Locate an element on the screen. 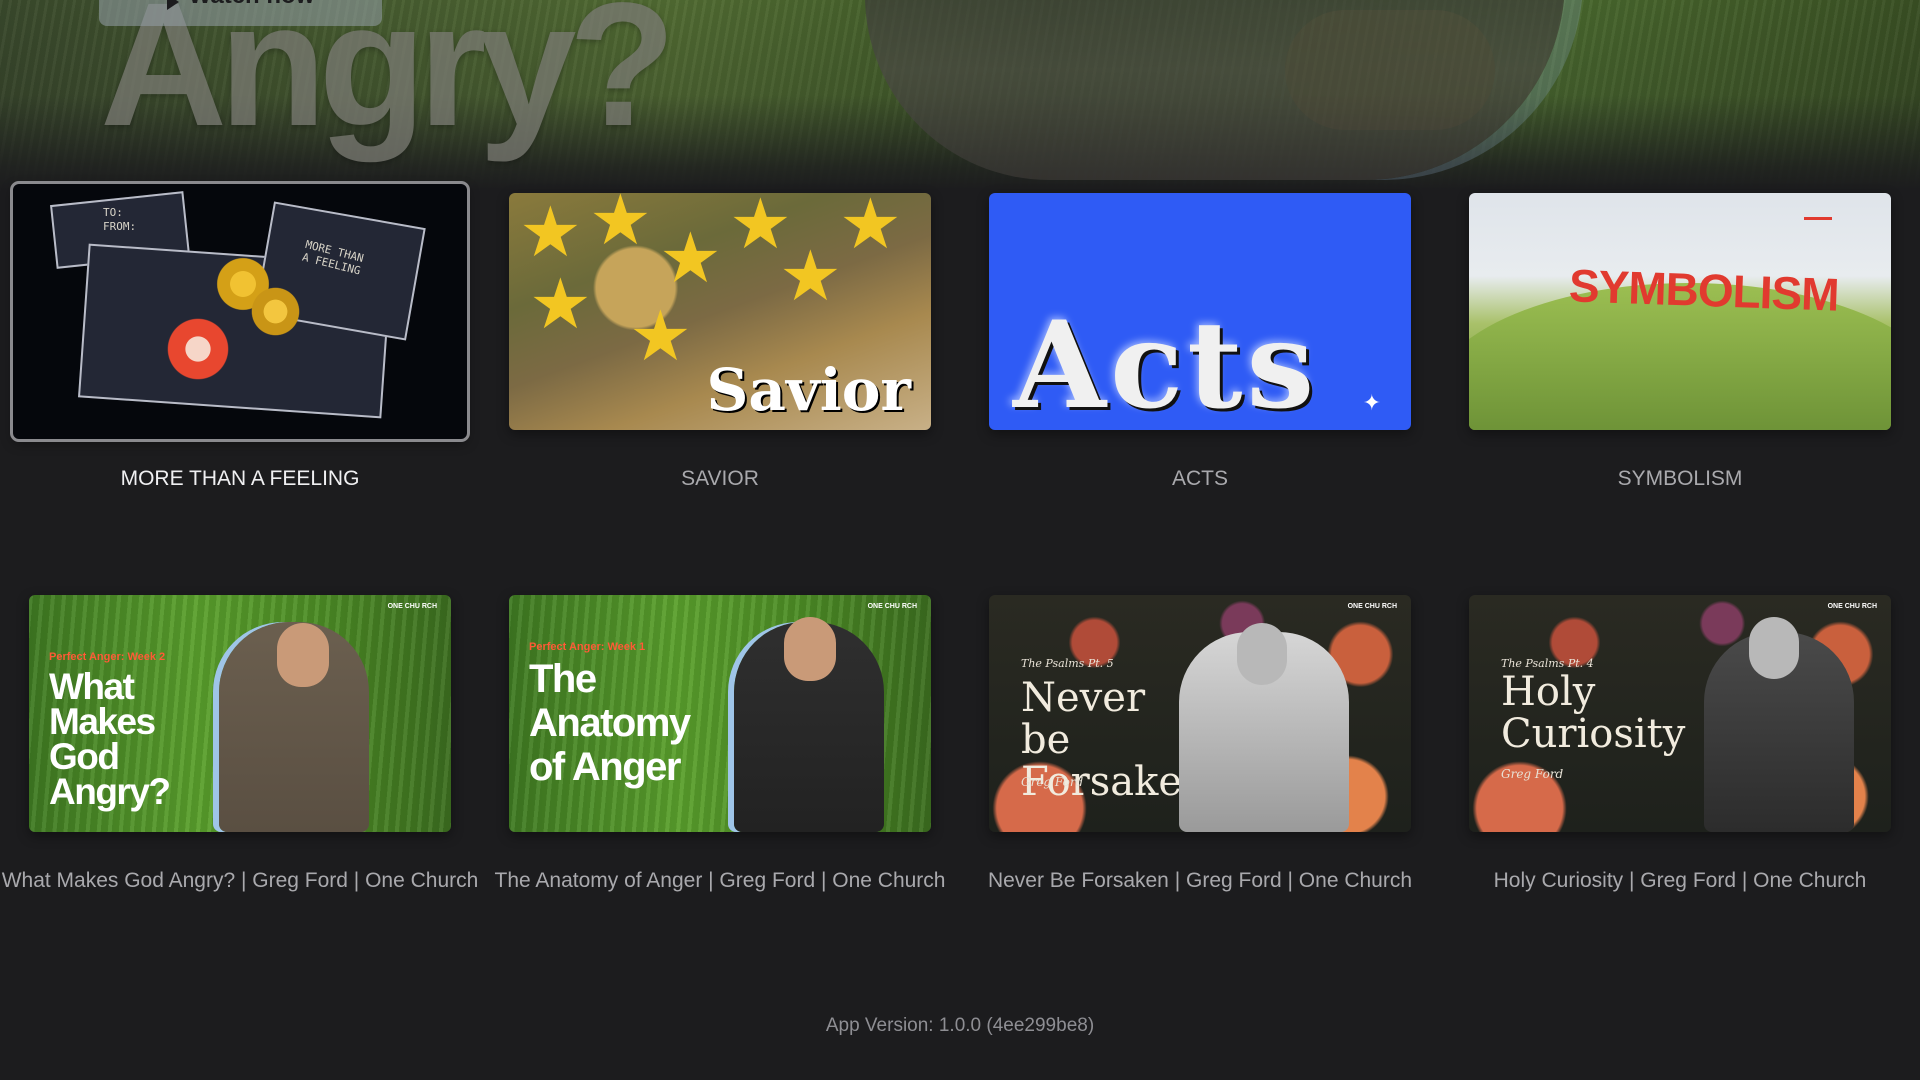 The width and height of the screenshot is (1920, 1080). sermon-title: Holy Curiosity | Greg Ford | One Church is located at coordinates (1680, 880).